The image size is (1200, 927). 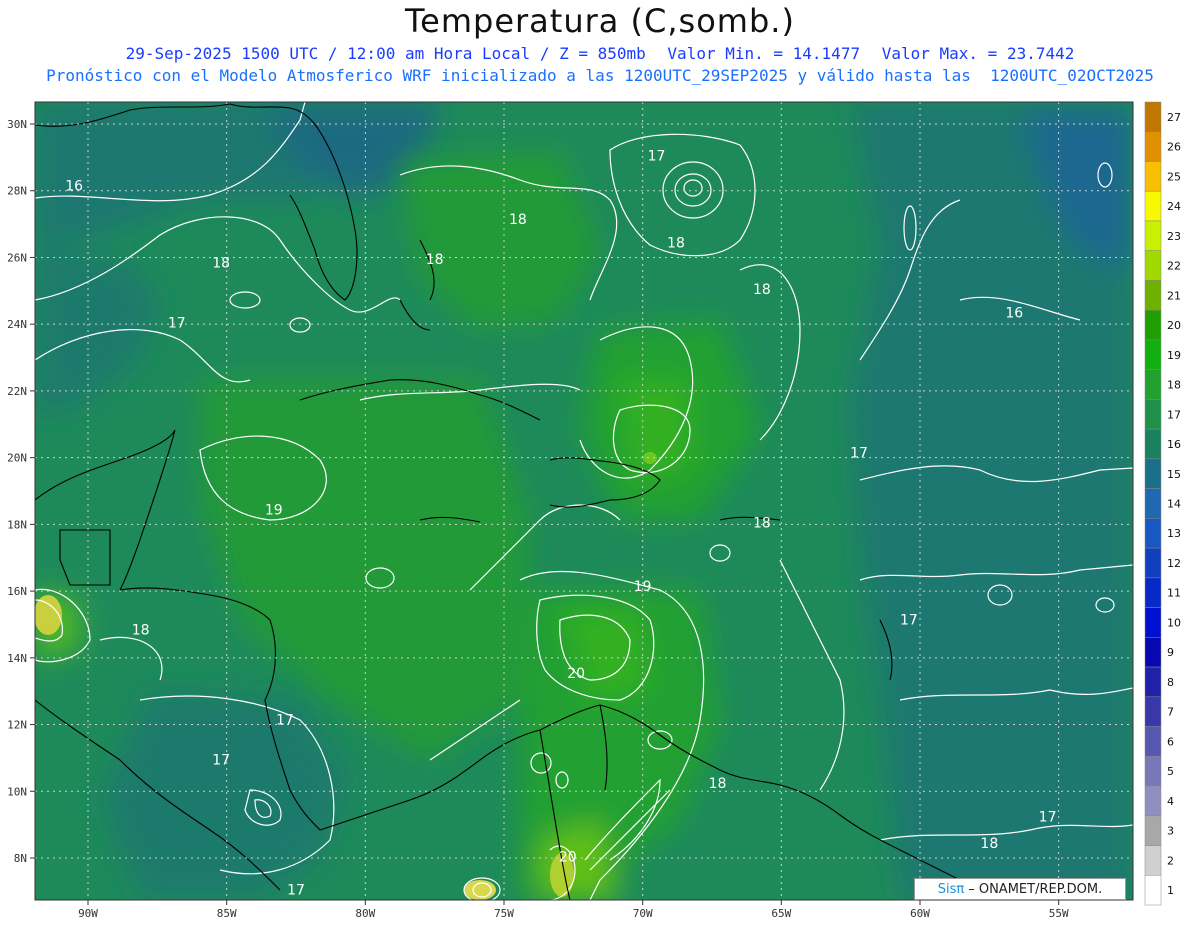 I want to click on colorbar-label: 20, so click(x=1174, y=325).